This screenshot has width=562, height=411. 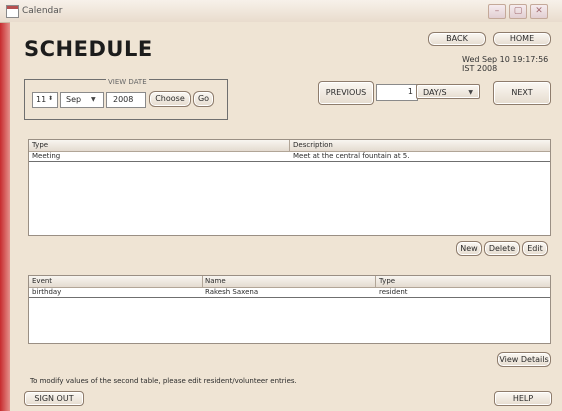 I want to click on day-spinner: 11 ⬍, so click(x=45, y=100).